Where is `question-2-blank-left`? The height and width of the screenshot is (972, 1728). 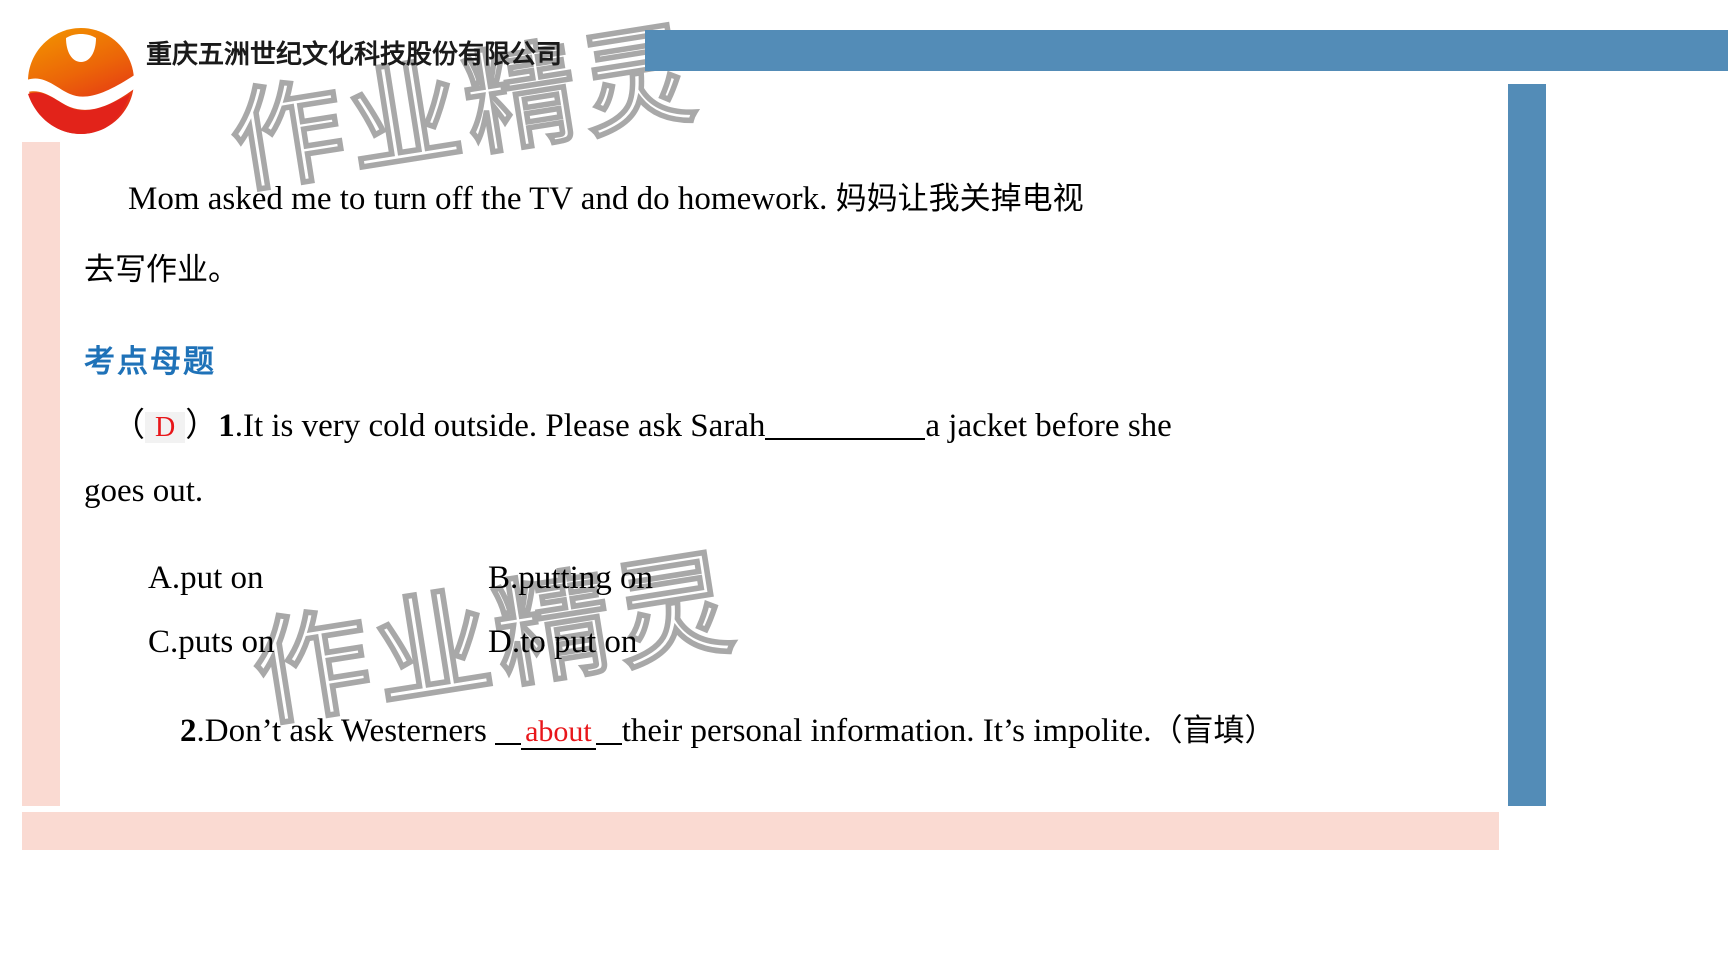 question-2-blank-left is located at coordinates (508, 733).